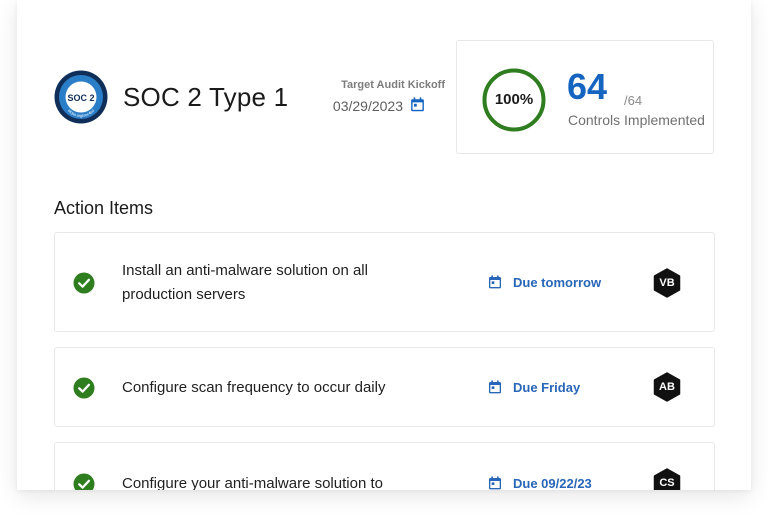 Image resolution: width=768 pixels, height=522 pixels. Describe the element at coordinates (667, 387) in the screenshot. I see `assignee-initials: AB` at that location.